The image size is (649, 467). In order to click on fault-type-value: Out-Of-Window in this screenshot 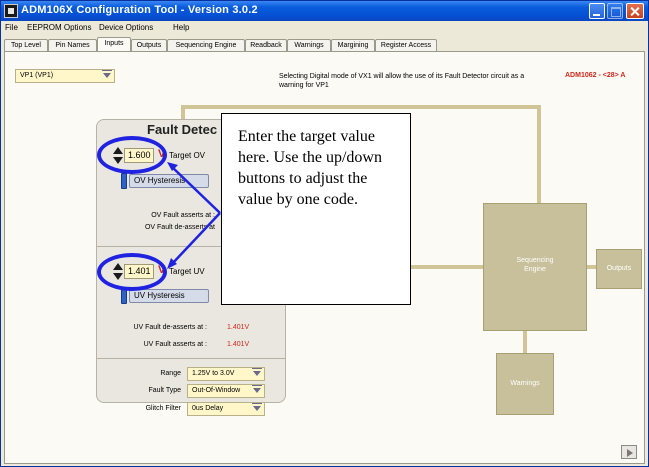, I will do `click(216, 390)`.